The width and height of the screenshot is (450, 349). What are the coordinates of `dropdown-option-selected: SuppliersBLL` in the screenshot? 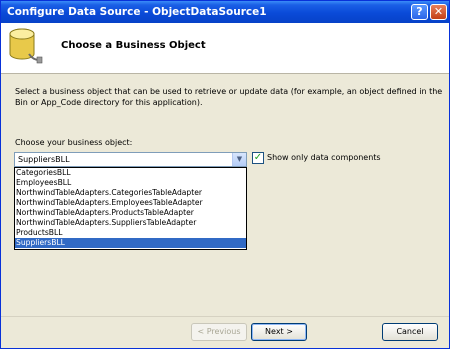 It's located at (130, 243).